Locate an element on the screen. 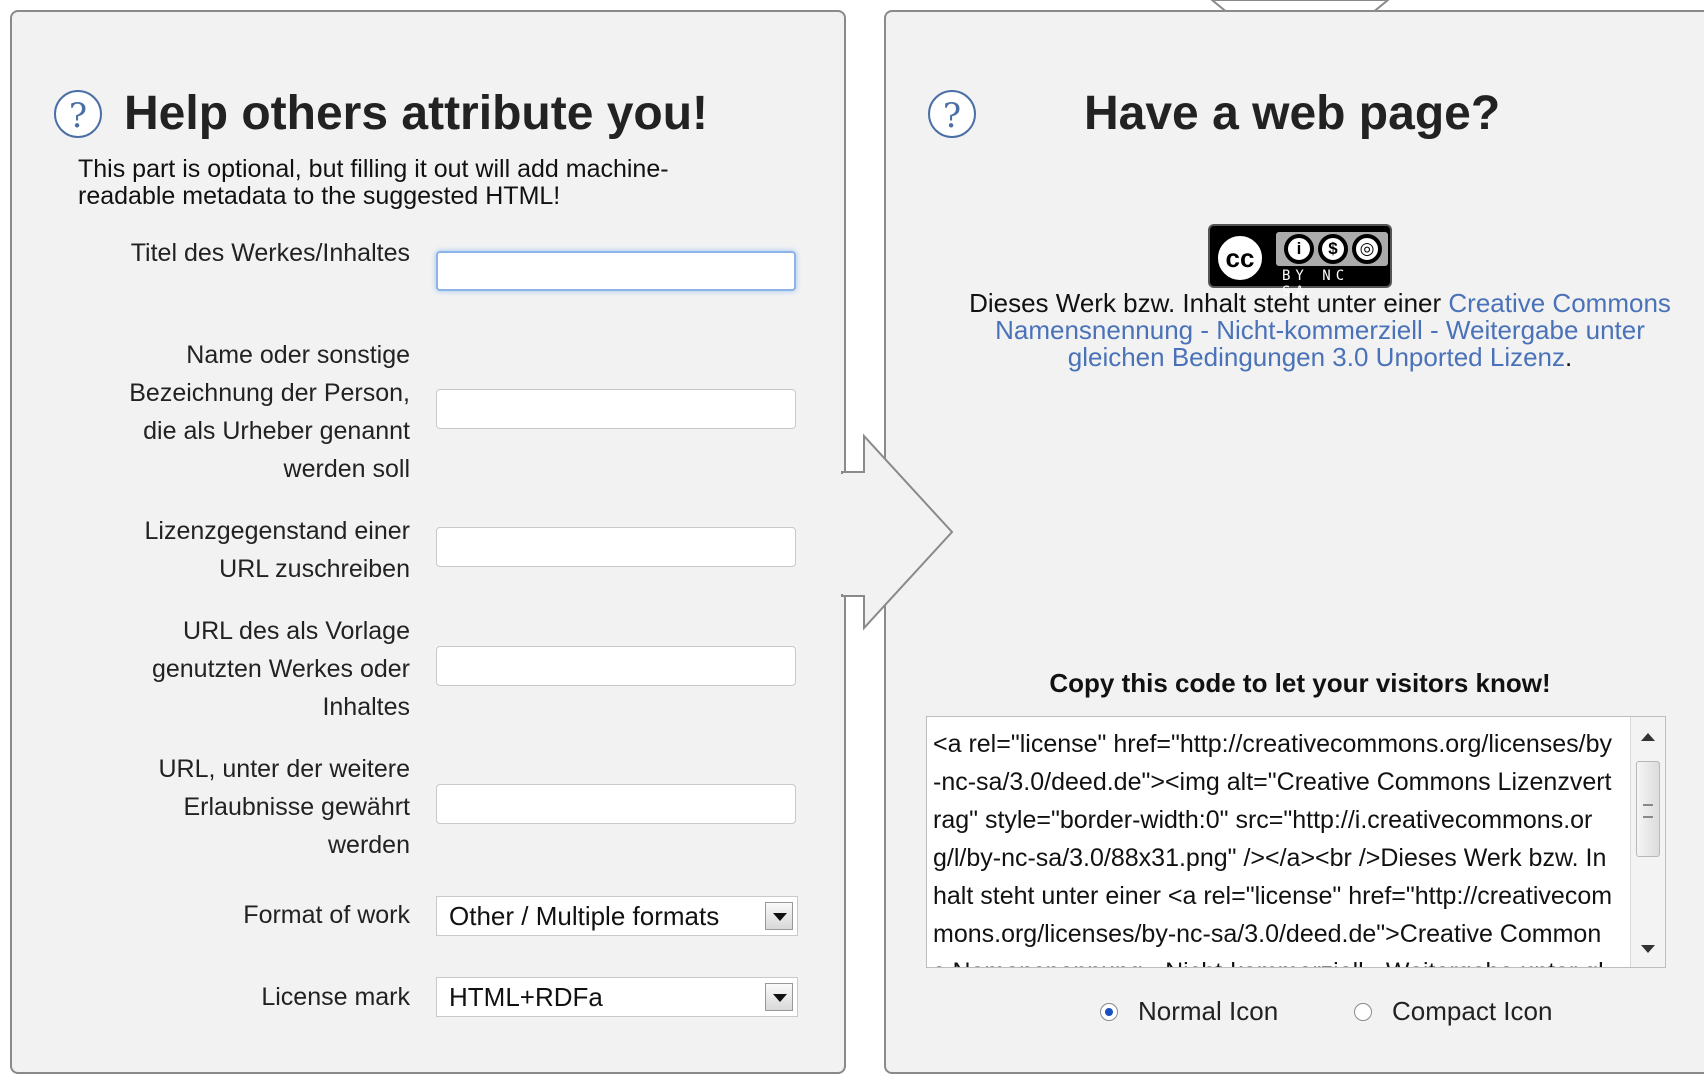  scroll-thumb is located at coordinates (1648, 809).